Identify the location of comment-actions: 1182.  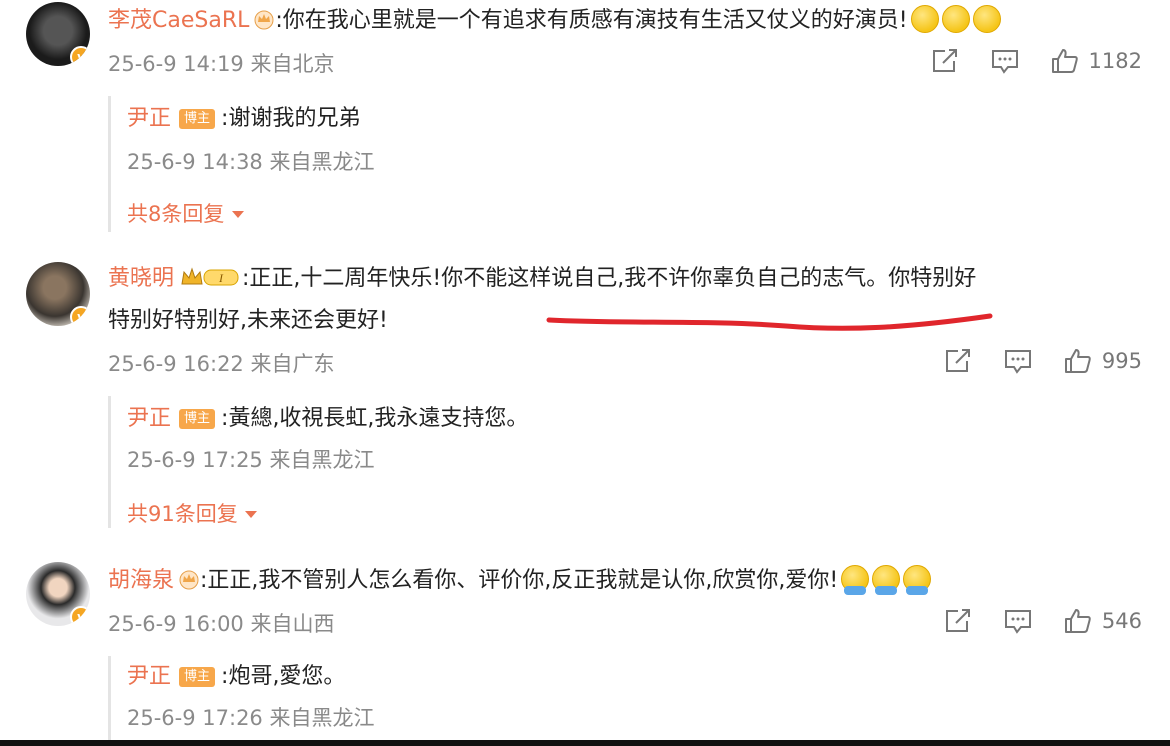
(1020, 61).